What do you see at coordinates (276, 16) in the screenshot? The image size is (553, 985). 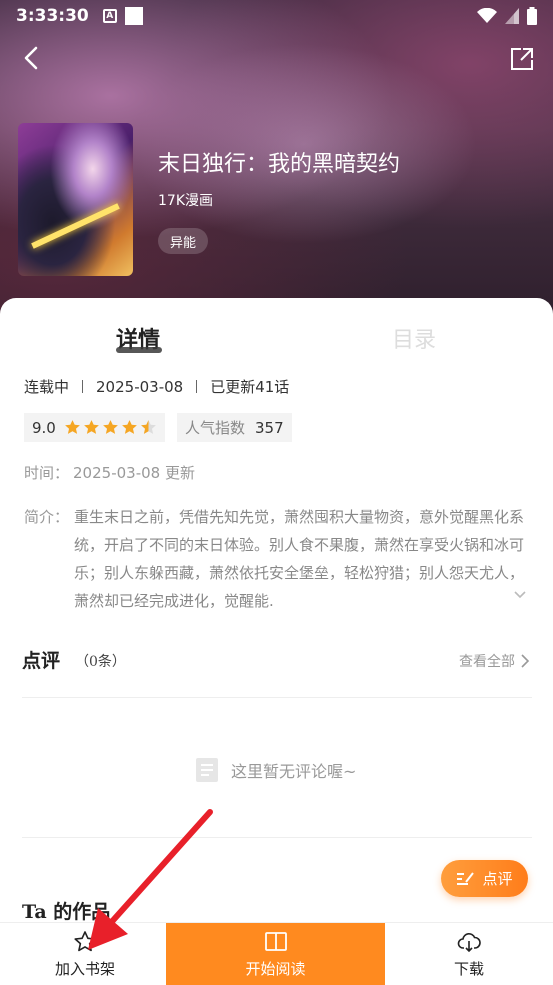 I see `status-bar: 3:33:30 A` at bounding box center [276, 16].